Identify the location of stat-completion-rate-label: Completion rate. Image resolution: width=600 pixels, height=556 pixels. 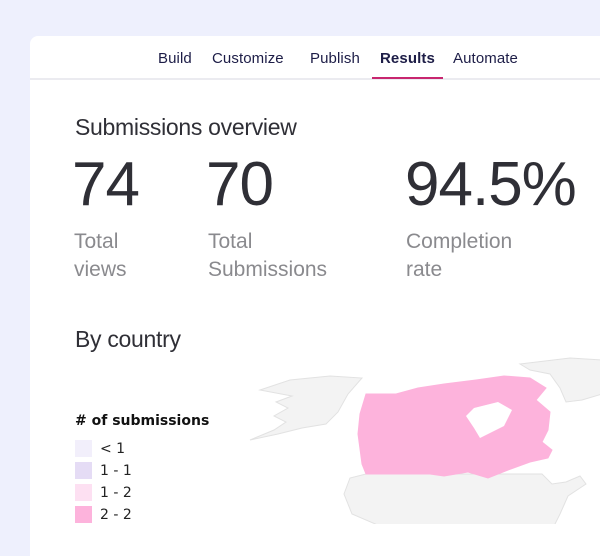
(459, 256).